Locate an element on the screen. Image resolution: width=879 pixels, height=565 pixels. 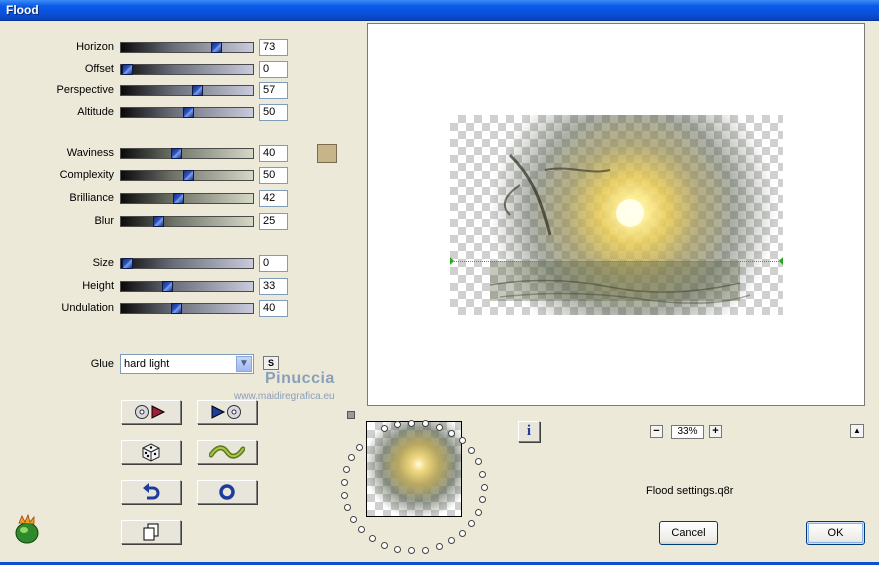
wave-icon is located at coordinates (227, 452).